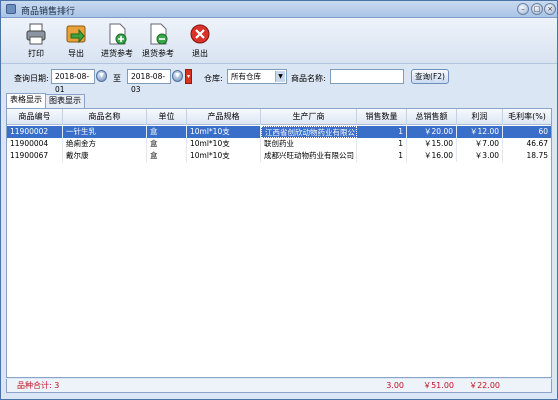 The width and height of the screenshot is (558, 400). I want to click on tab-table-view: 表格显示, so click(26, 100).